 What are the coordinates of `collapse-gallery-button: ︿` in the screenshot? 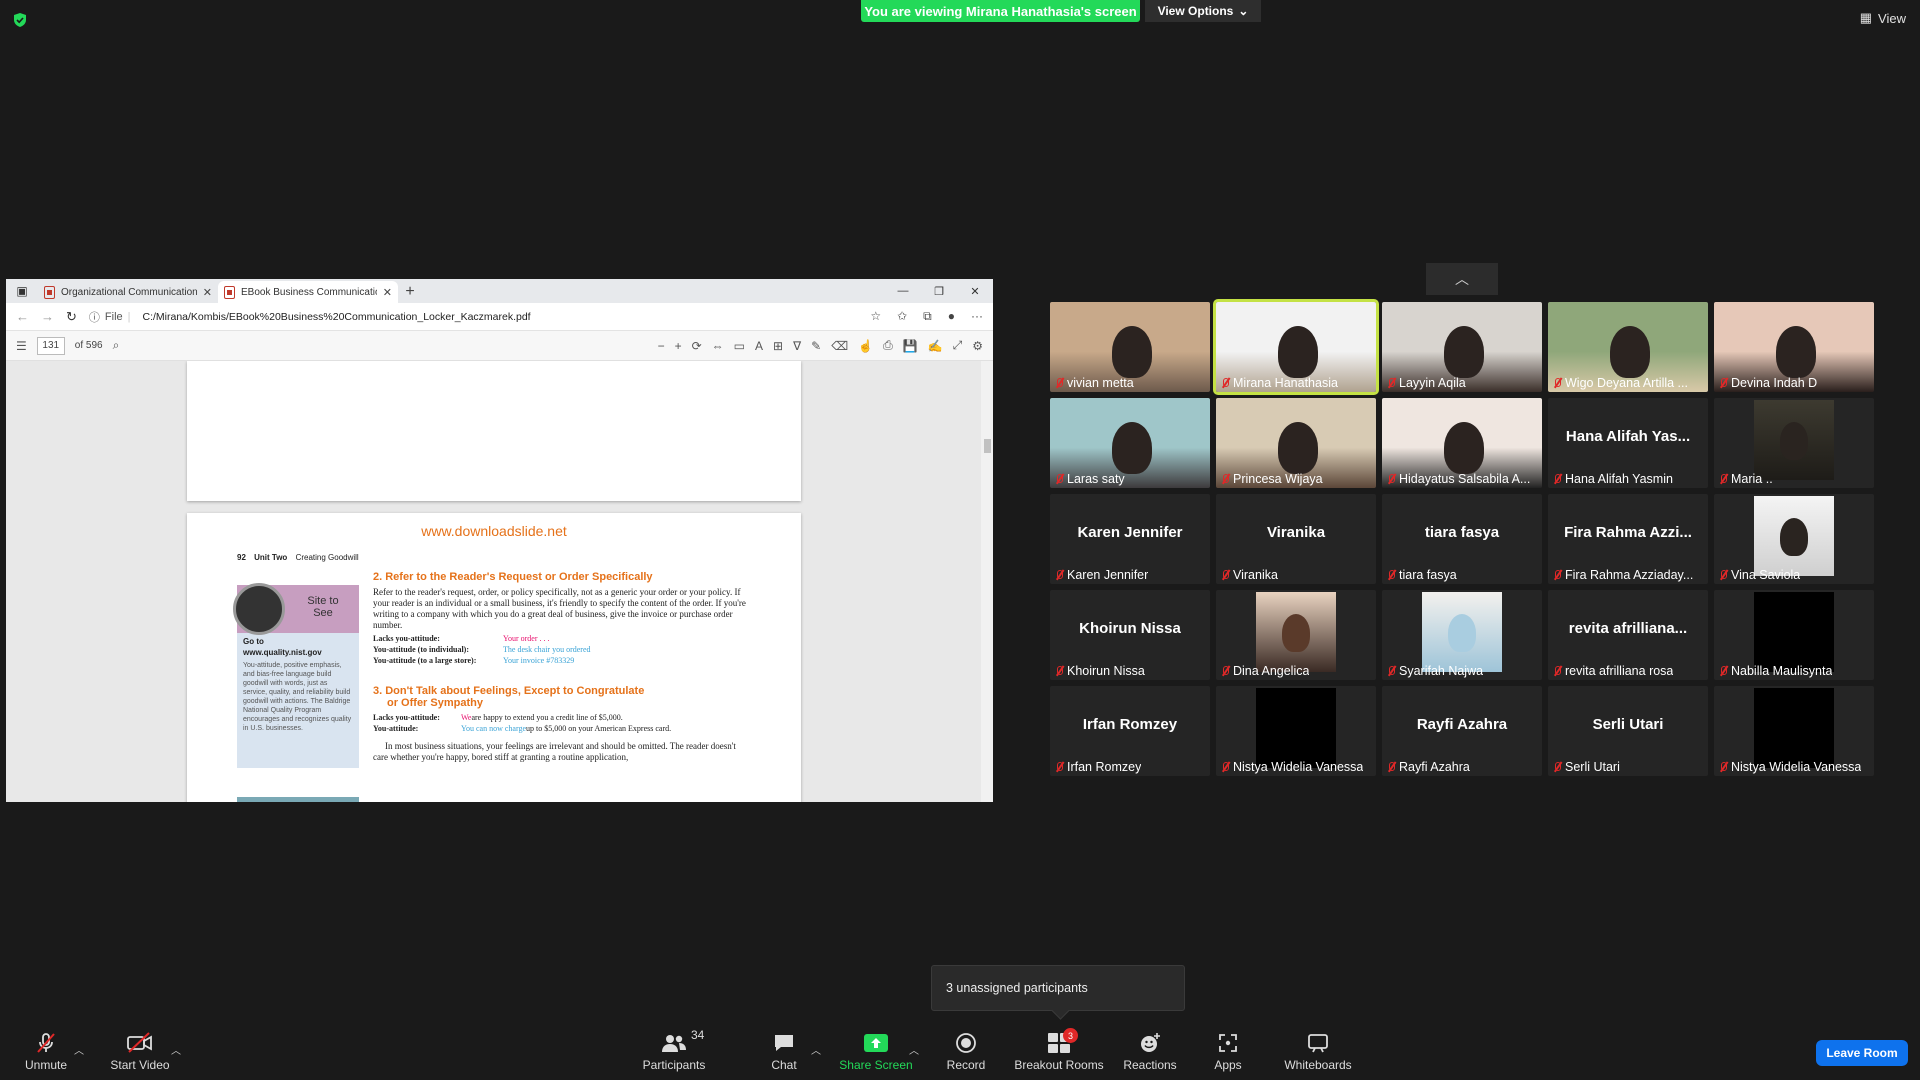 It's located at (1462, 279).